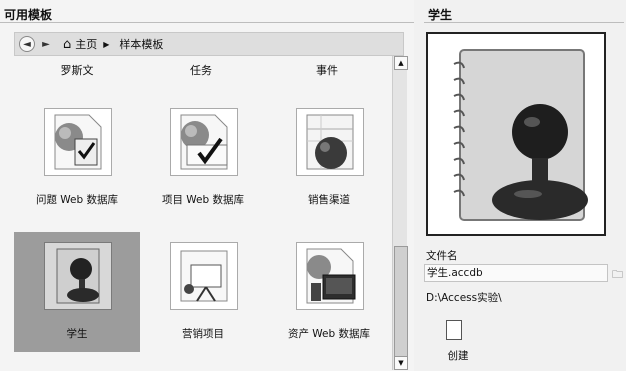  What do you see at coordinates (401, 363) in the screenshot?
I see `scroll-down-icon: ▼` at bounding box center [401, 363].